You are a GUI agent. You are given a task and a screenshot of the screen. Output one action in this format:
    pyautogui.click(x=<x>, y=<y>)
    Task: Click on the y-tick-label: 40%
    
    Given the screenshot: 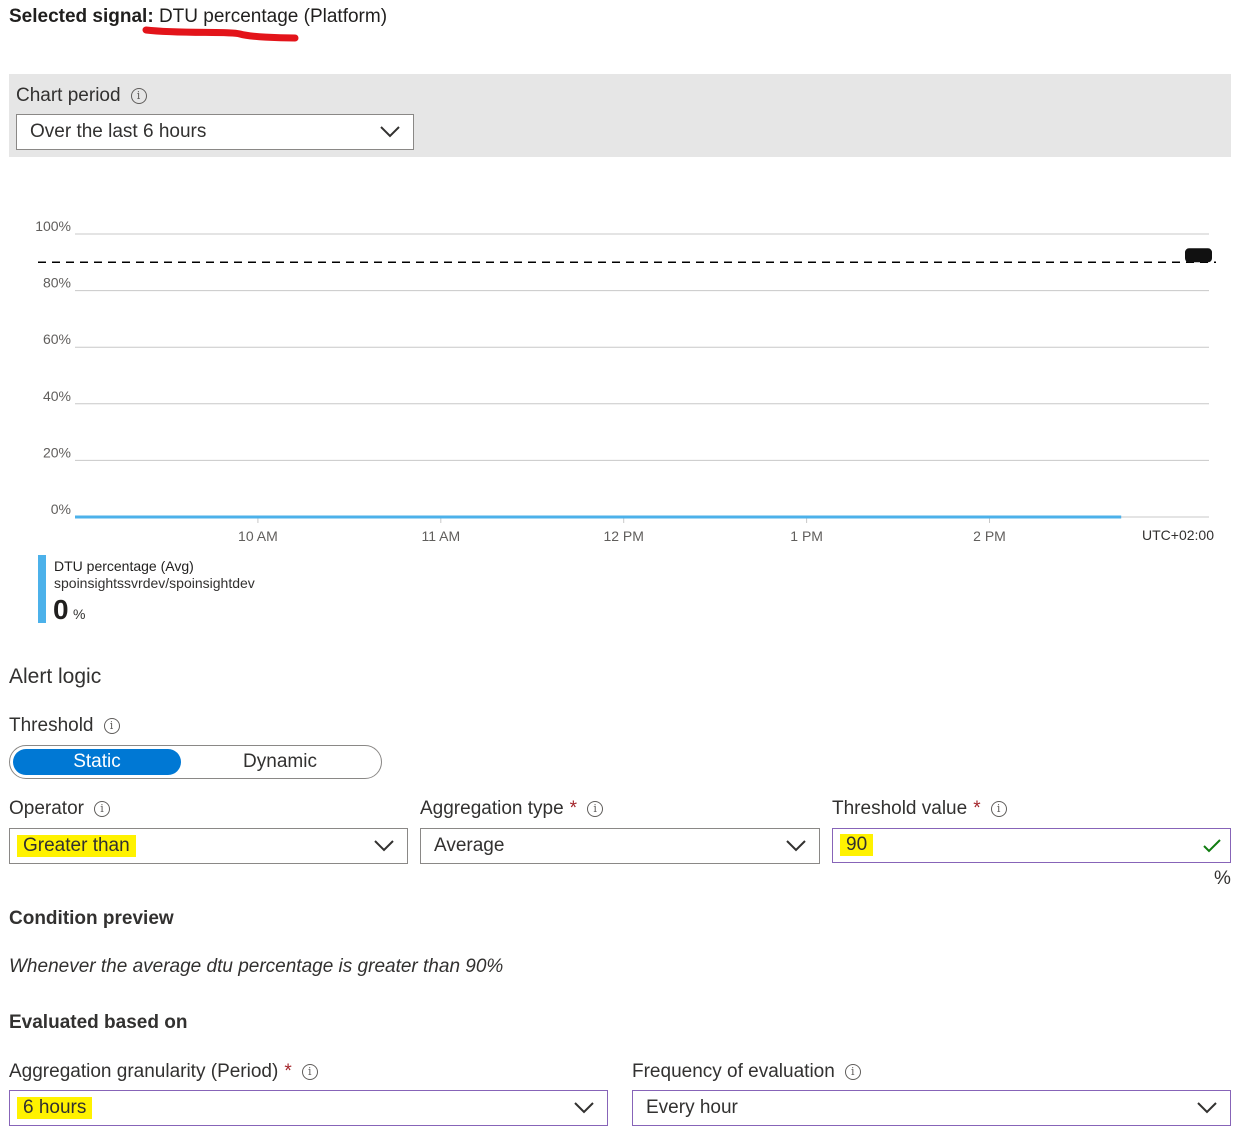 What is the action you would take?
    pyautogui.click(x=57, y=396)
    